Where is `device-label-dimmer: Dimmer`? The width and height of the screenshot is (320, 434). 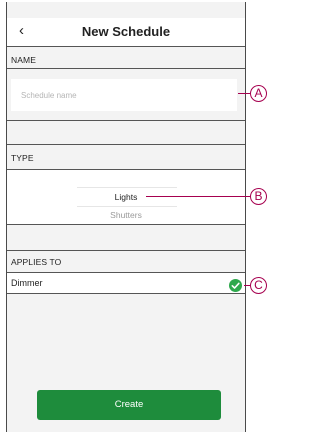
device-label-dimmer: Dimmer is located at coordinates (27, 283).